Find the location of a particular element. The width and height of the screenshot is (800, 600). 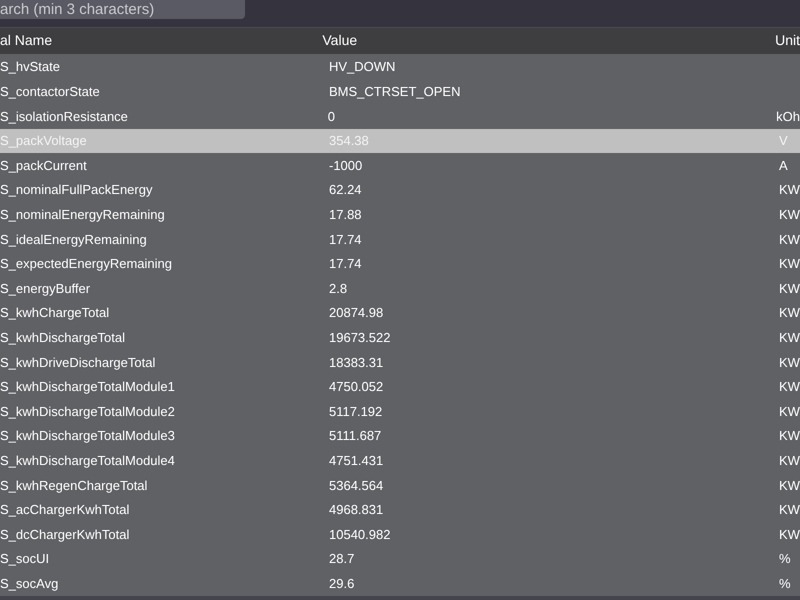

table-cell-text: S_socAvg is located at coordinates (30, 583).